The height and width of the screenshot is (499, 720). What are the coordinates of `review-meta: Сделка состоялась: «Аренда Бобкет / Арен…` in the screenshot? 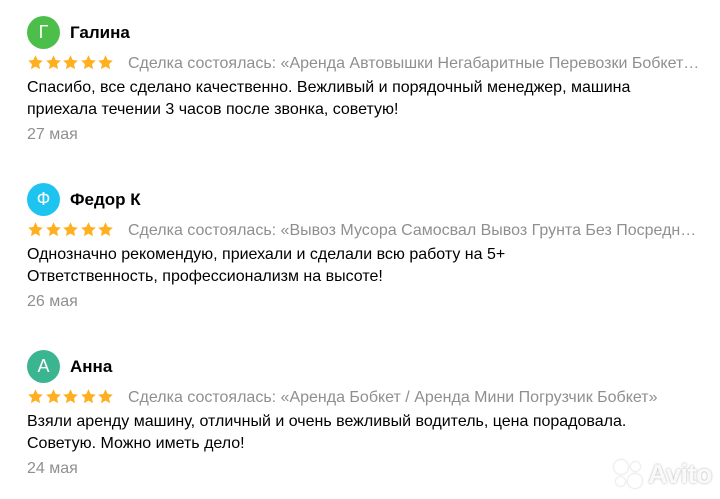 It's located at (367, 398).